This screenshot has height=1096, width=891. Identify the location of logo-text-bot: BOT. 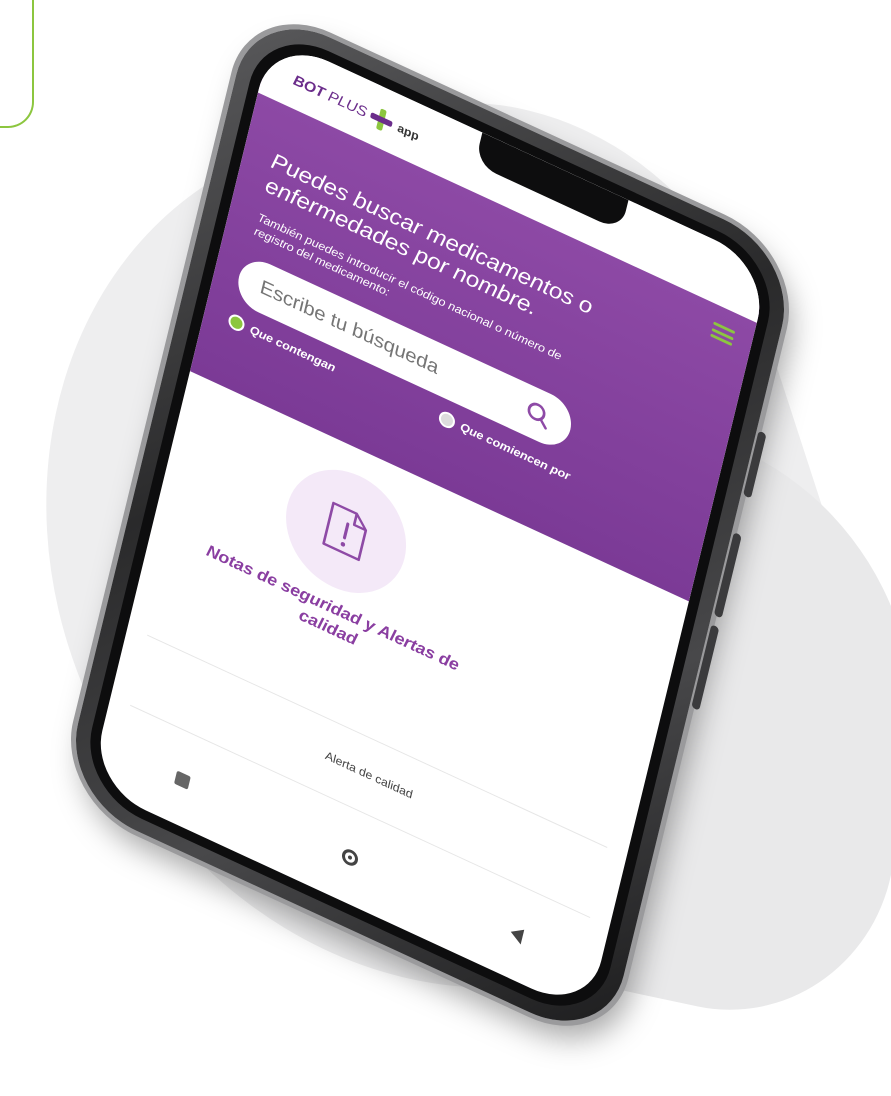
(309, 86).